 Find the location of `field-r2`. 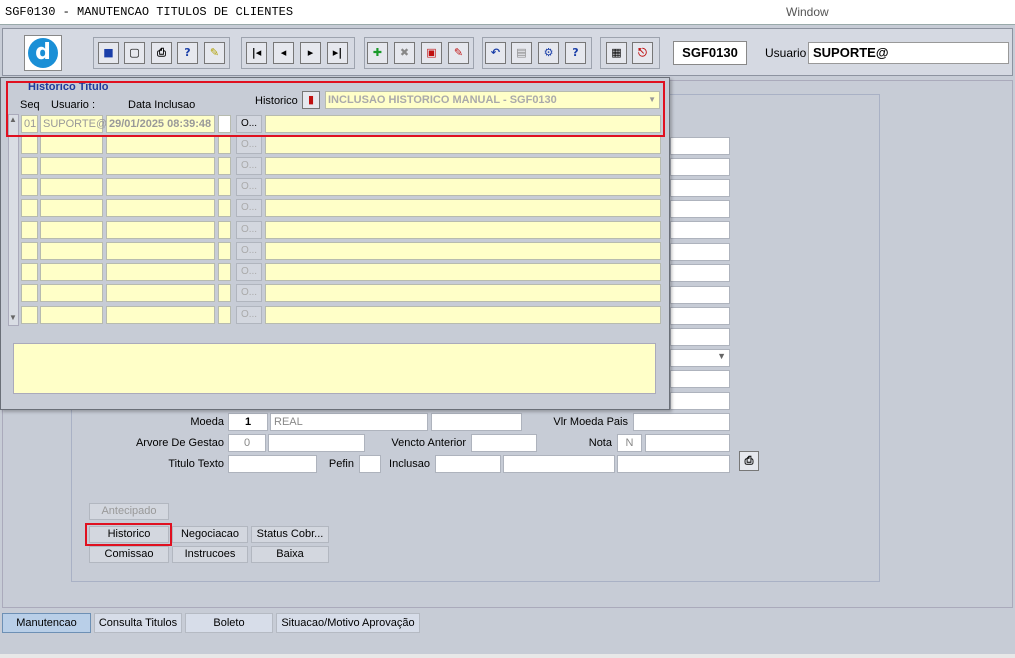

field-r2 is located at coordinates (700, 167).